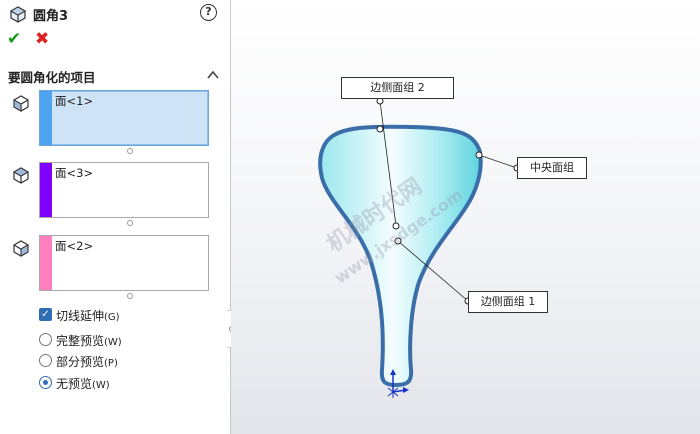 This screenshot has width=700, height=434. I want to click on face-set-3-item: 面<2>, so click(74, 246).